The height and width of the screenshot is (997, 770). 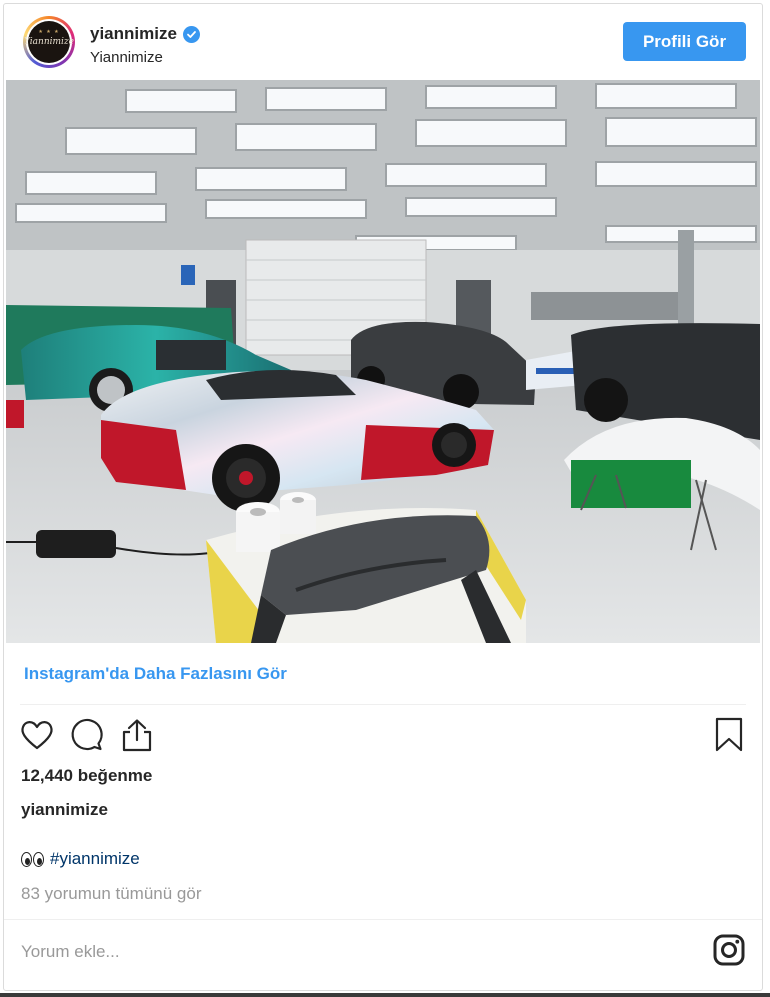 What do you see at coordinates (37, 735) in the screenshot?
I see `heart-icon` at bounding box center [37, 735].